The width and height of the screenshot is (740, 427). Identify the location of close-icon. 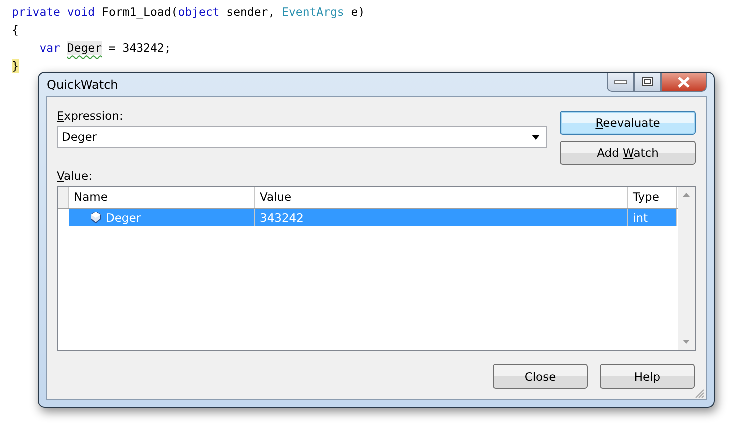
(684, 82).